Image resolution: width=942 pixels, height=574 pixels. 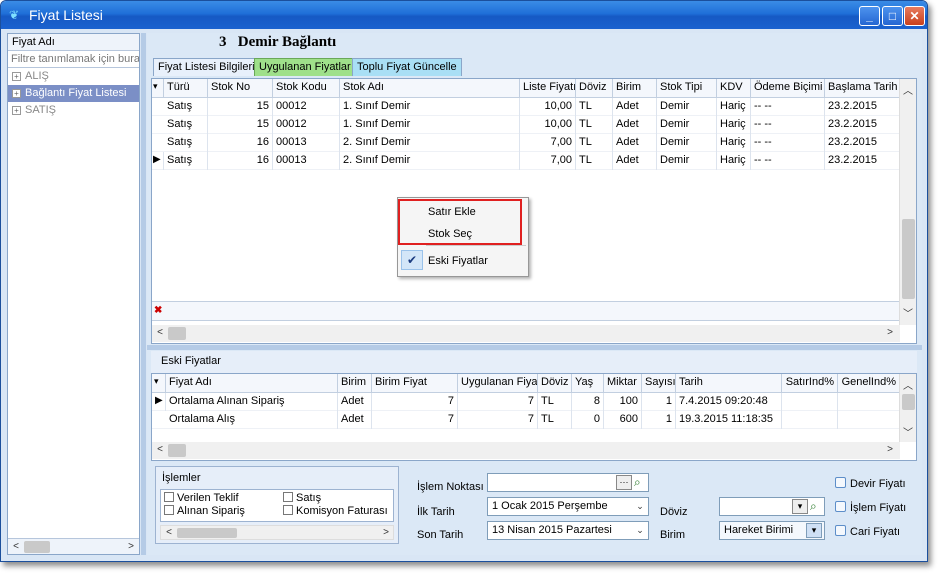 What do you see at coordinates (788, 88) in the screenshot?
I see `col-odeme-bicimi: Ödeme Biçimi` at bounding box center [788, 88].